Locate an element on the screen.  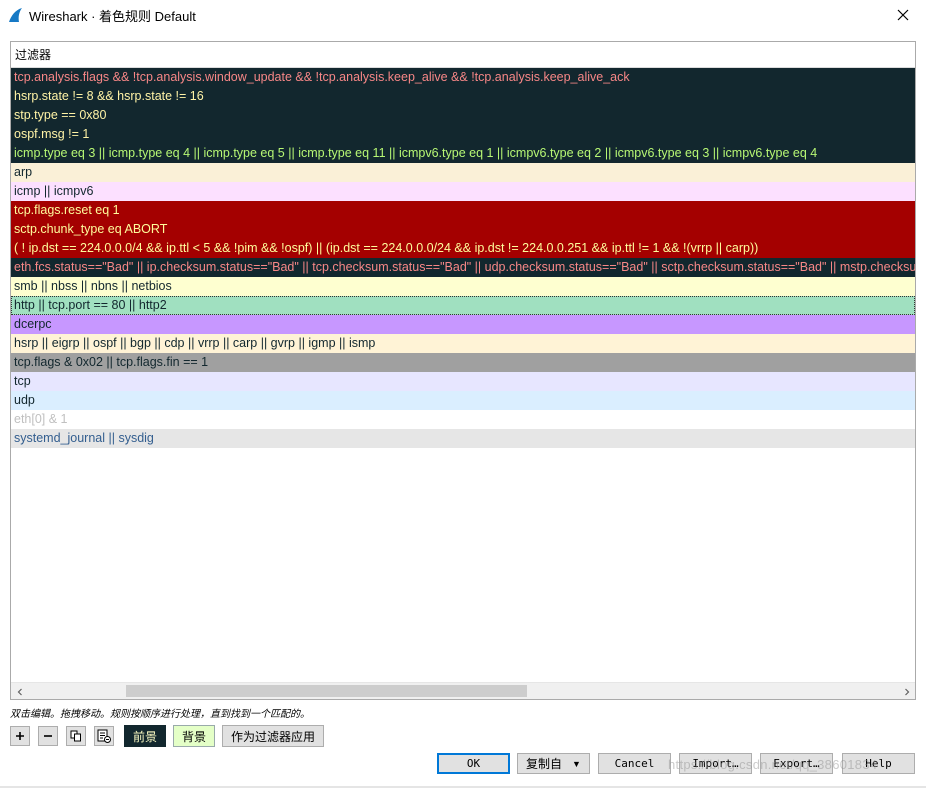
copy-icon is located at coordinates (75, 736).